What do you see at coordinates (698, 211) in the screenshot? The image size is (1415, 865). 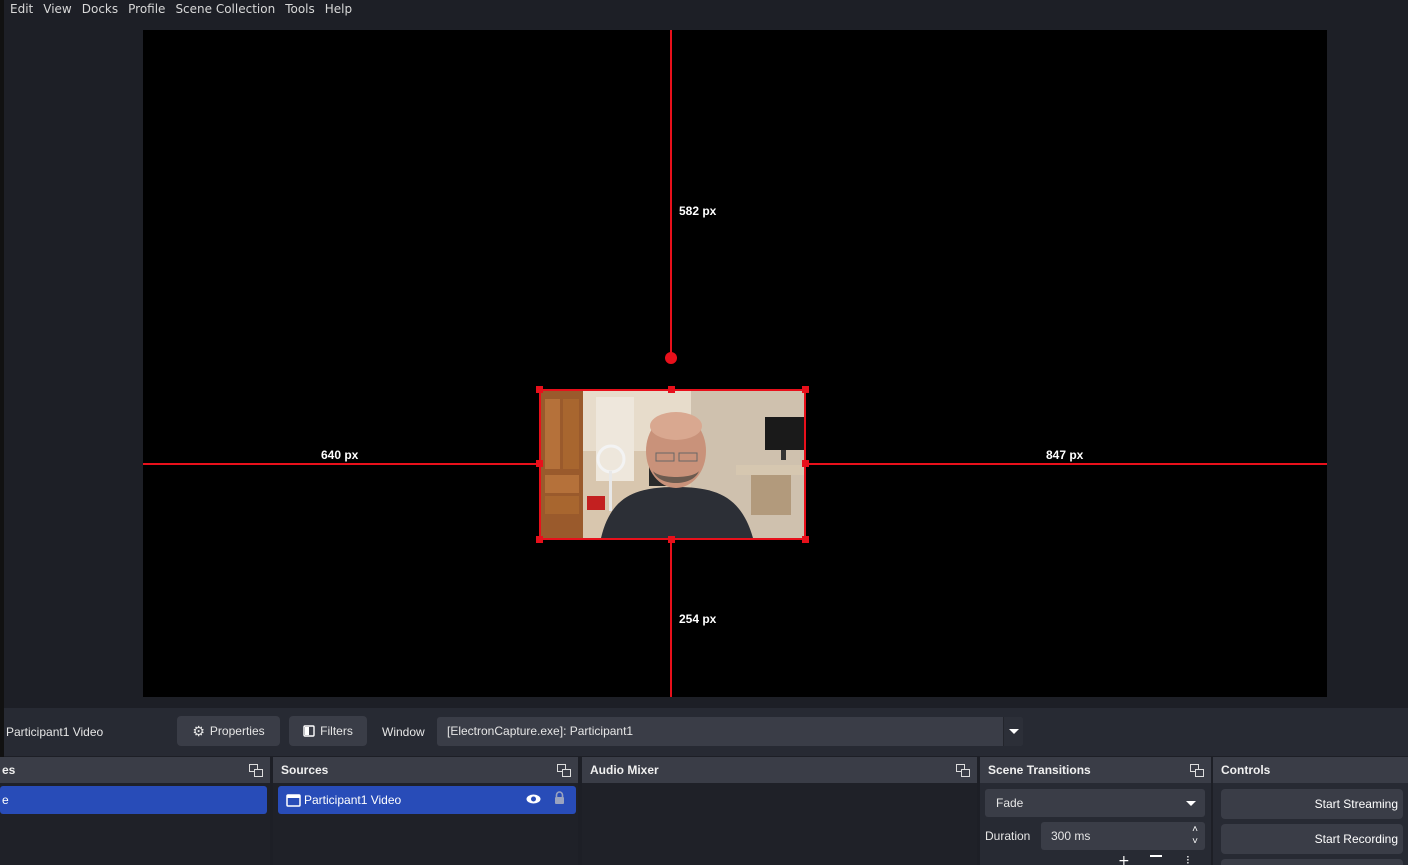 I see `distance-top-label: 582 px` at bounding box center [698, 211].